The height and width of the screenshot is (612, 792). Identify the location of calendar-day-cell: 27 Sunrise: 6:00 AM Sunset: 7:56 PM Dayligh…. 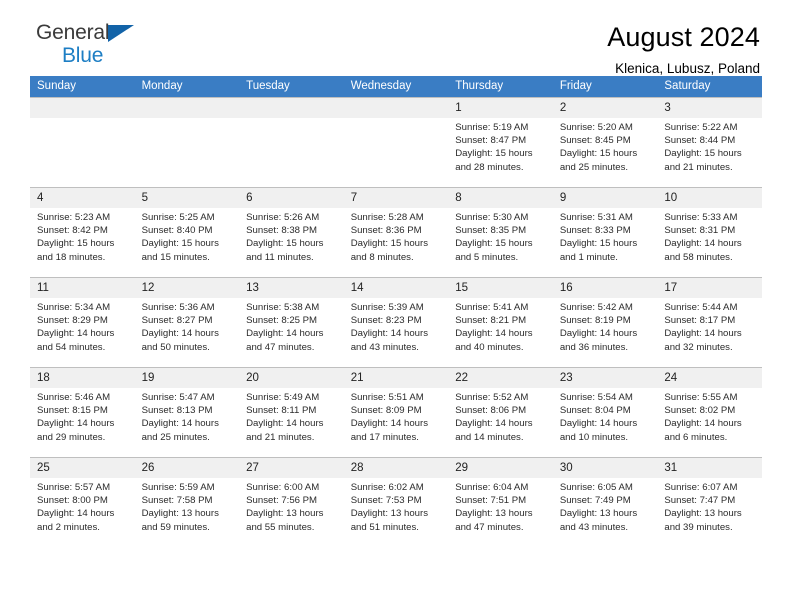
(291, 502).